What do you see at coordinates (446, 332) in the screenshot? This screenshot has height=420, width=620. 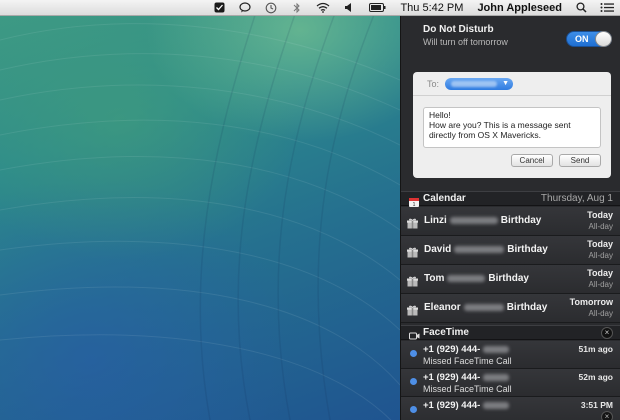 I see `facetime-title: FaceTime` at bounding box center [446, 332].